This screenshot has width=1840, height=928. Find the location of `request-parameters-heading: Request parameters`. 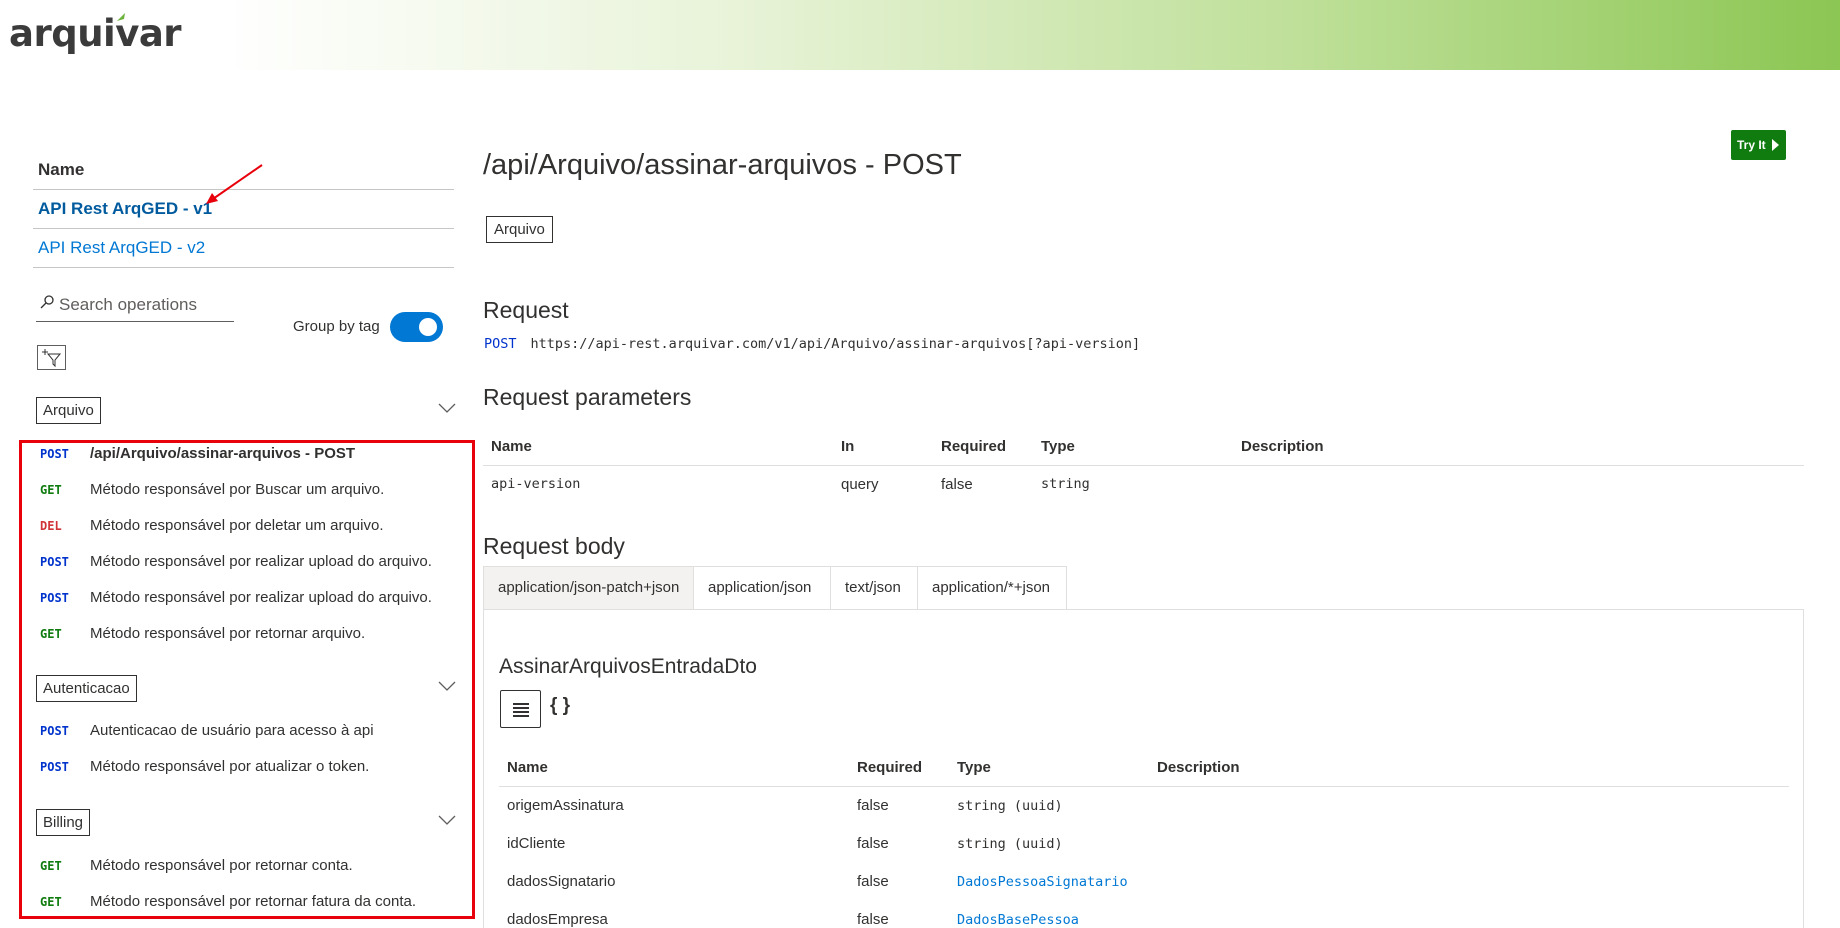

request-parameters-heading: Request parameters is located at coordinates (587, 397).